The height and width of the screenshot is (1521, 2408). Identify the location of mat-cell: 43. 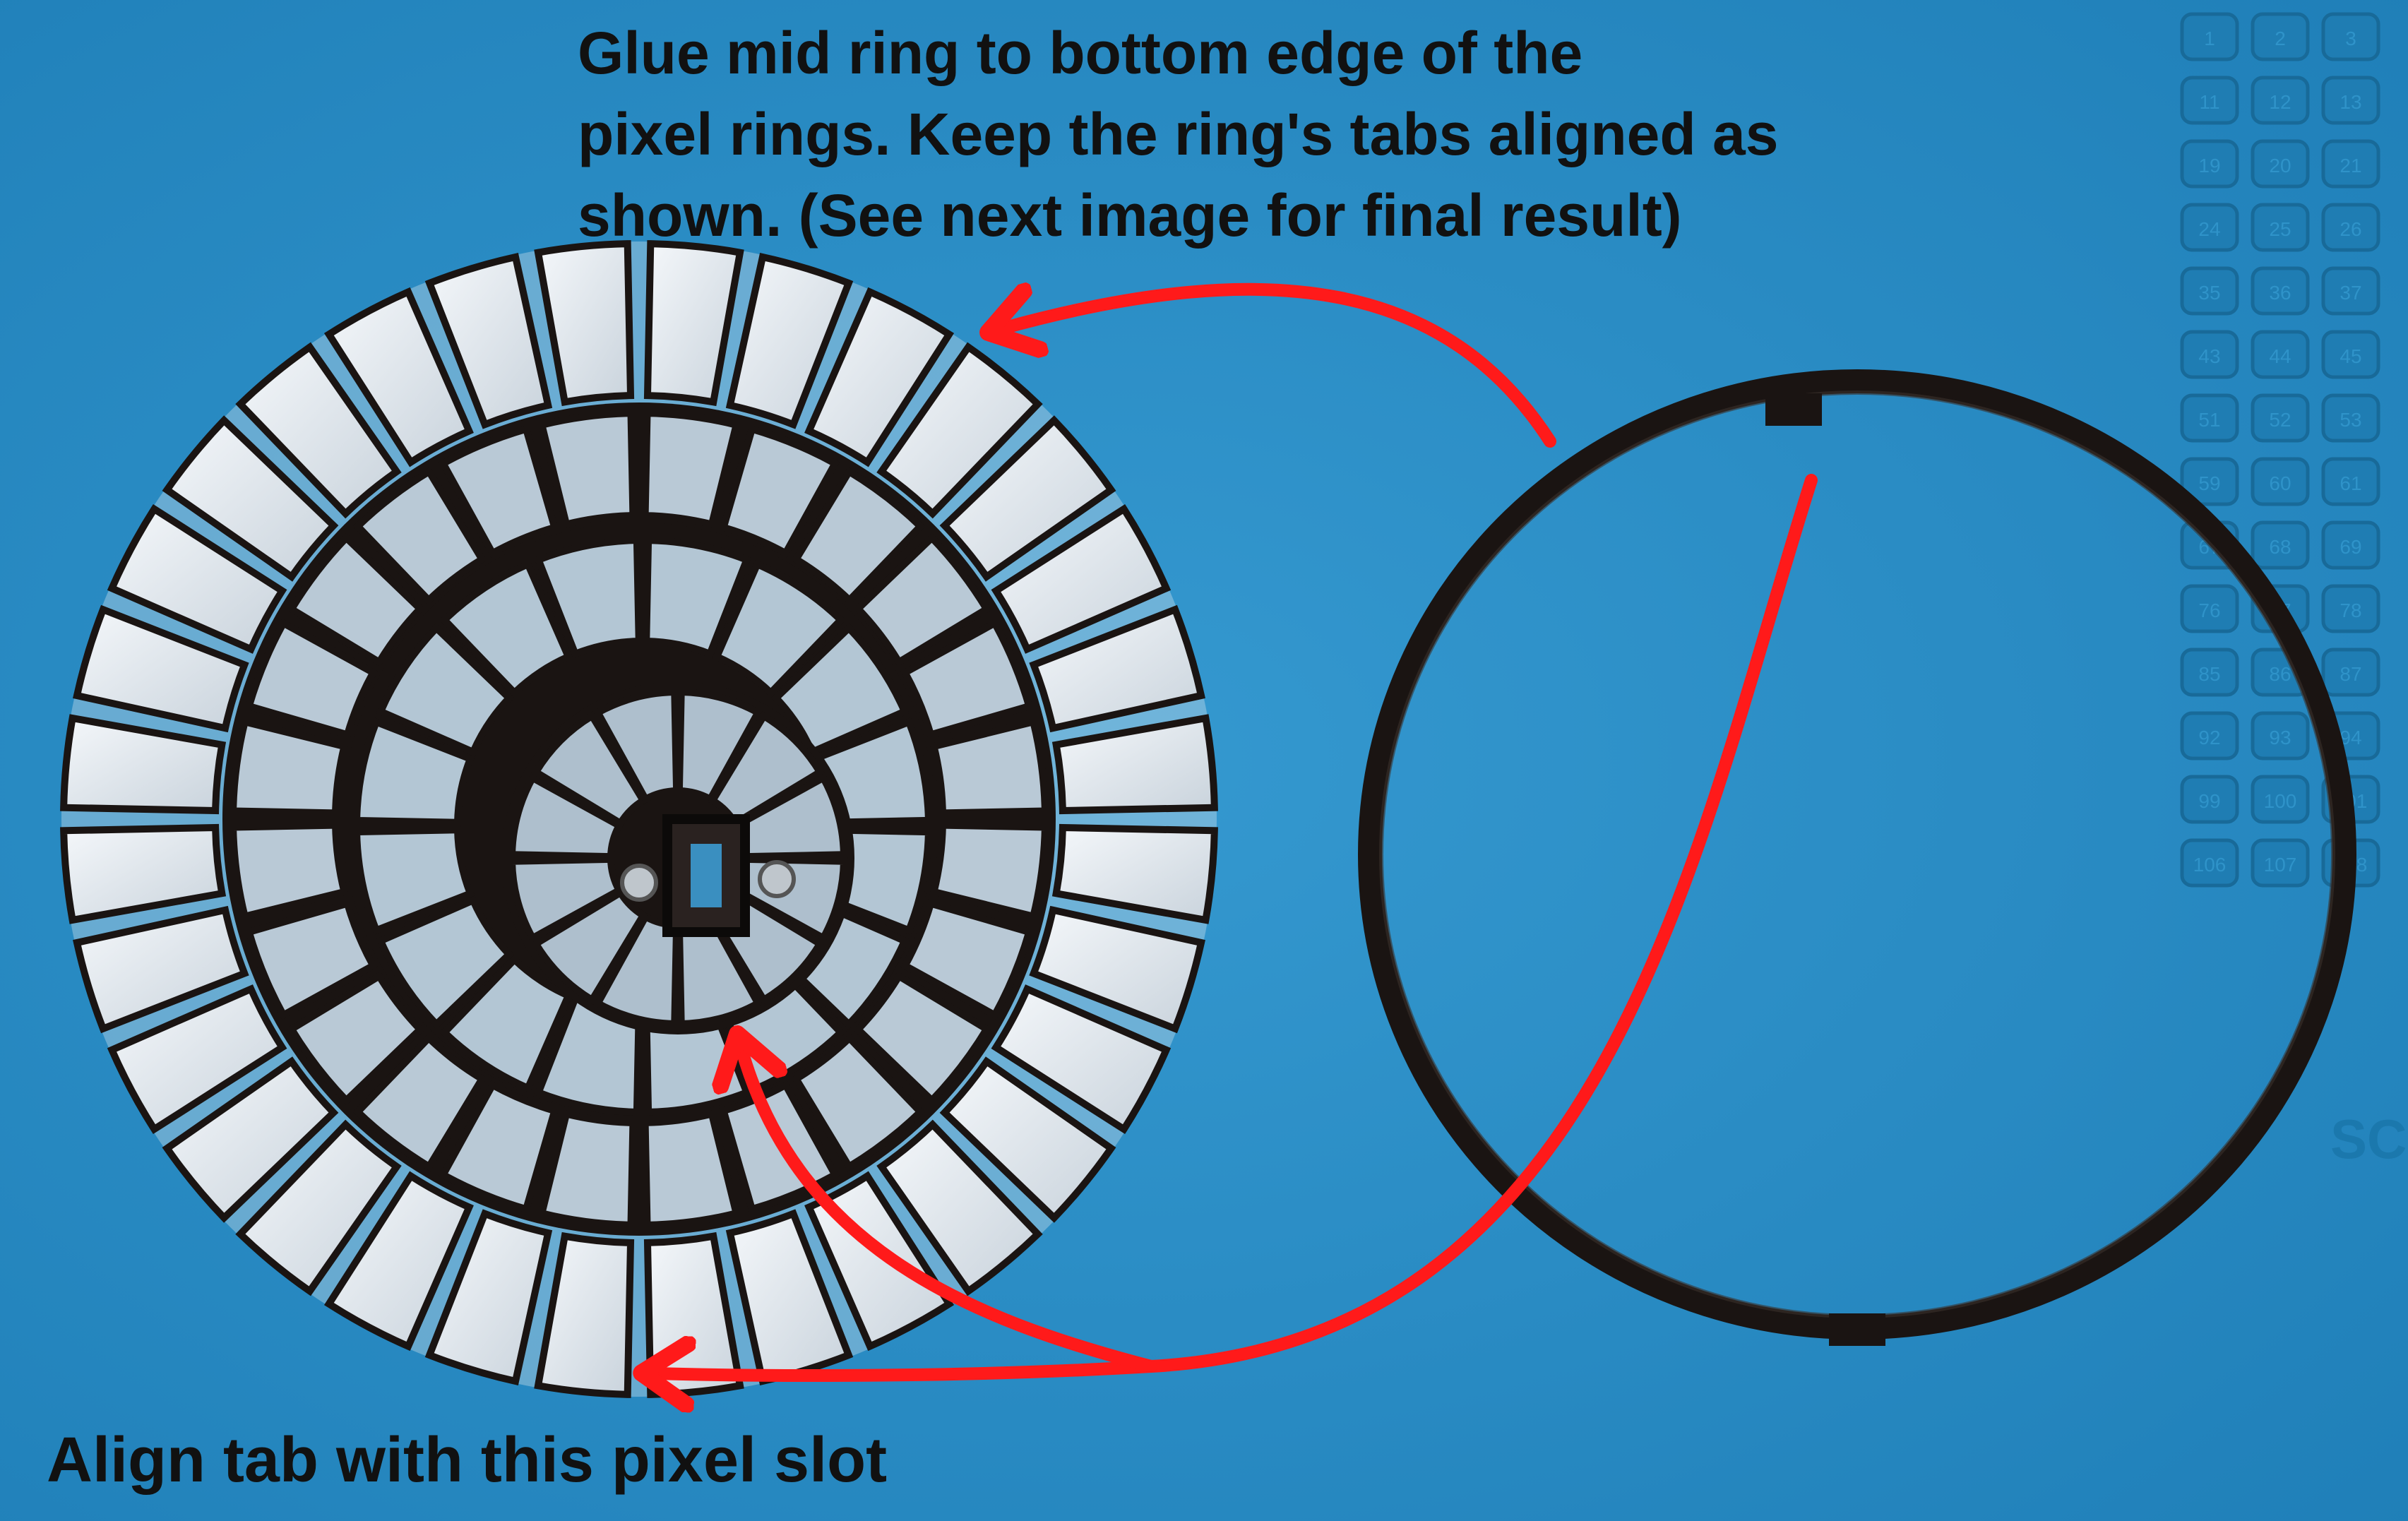
(2209, 354).